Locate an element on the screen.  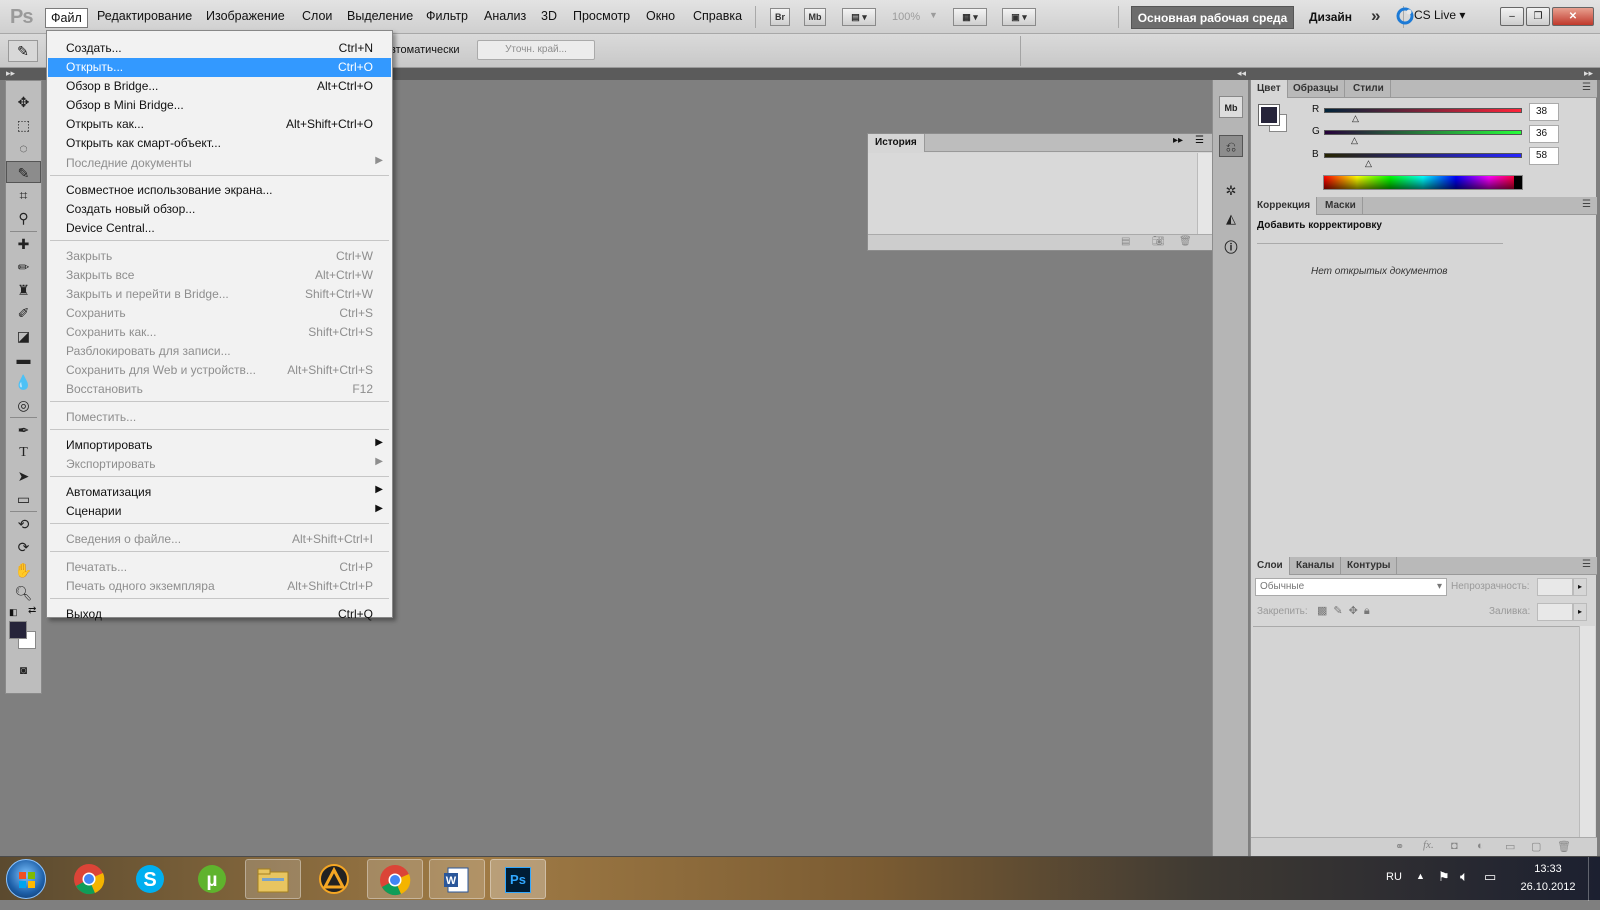
menu-help: Справка is located at coordinates (717, 16).